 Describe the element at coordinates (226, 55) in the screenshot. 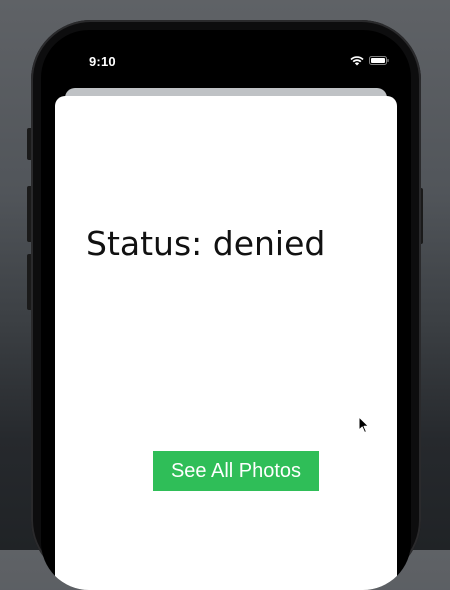

I see `status-bar: 9:10` at that location.